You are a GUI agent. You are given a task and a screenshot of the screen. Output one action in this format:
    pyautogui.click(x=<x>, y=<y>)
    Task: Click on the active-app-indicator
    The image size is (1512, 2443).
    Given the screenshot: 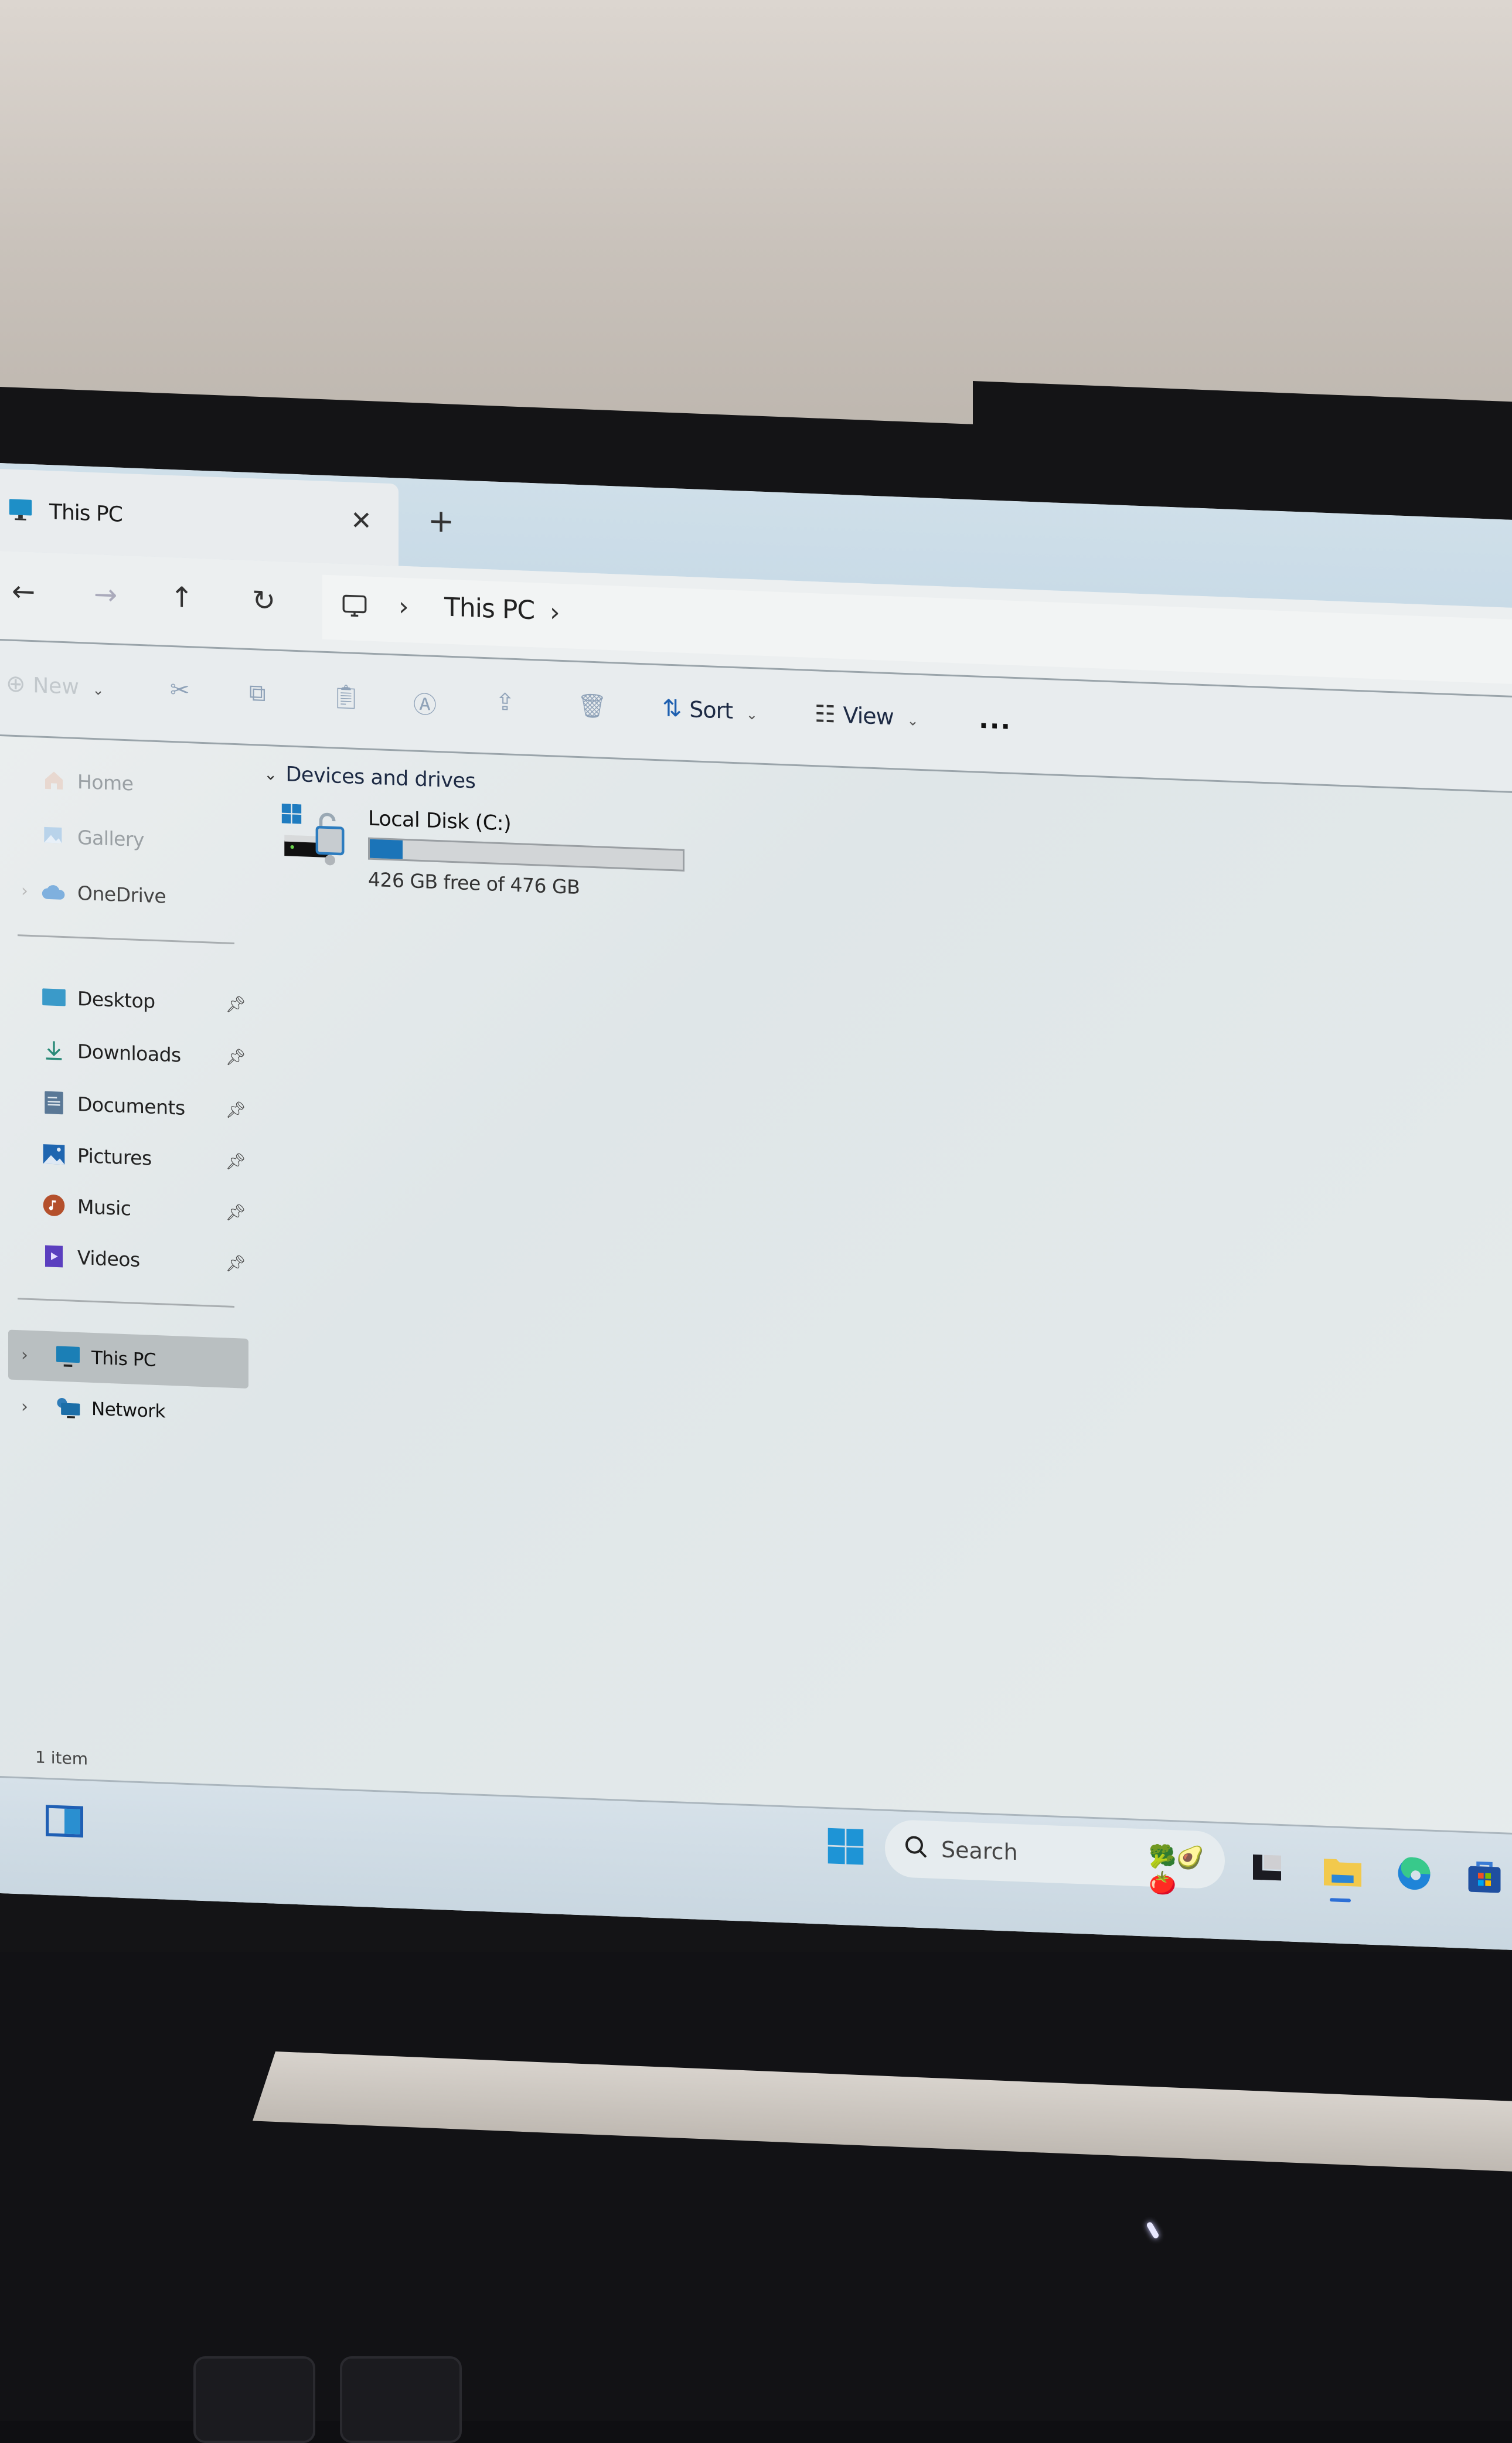 What is the action you would take?
    pyautogui.click(x=1340, y=1900)
    